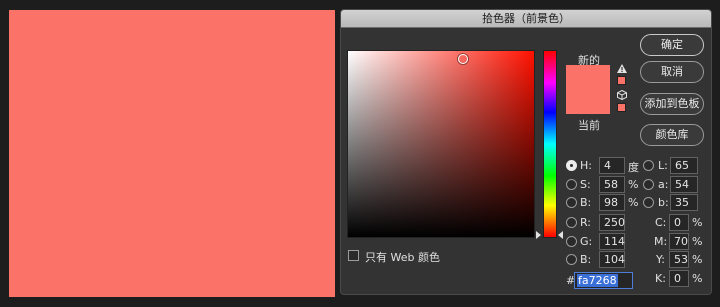  Describe the element at coordinates (672, 104) in the screenshot. I see `add-to-swatches-button: 添加到色板` at that location.